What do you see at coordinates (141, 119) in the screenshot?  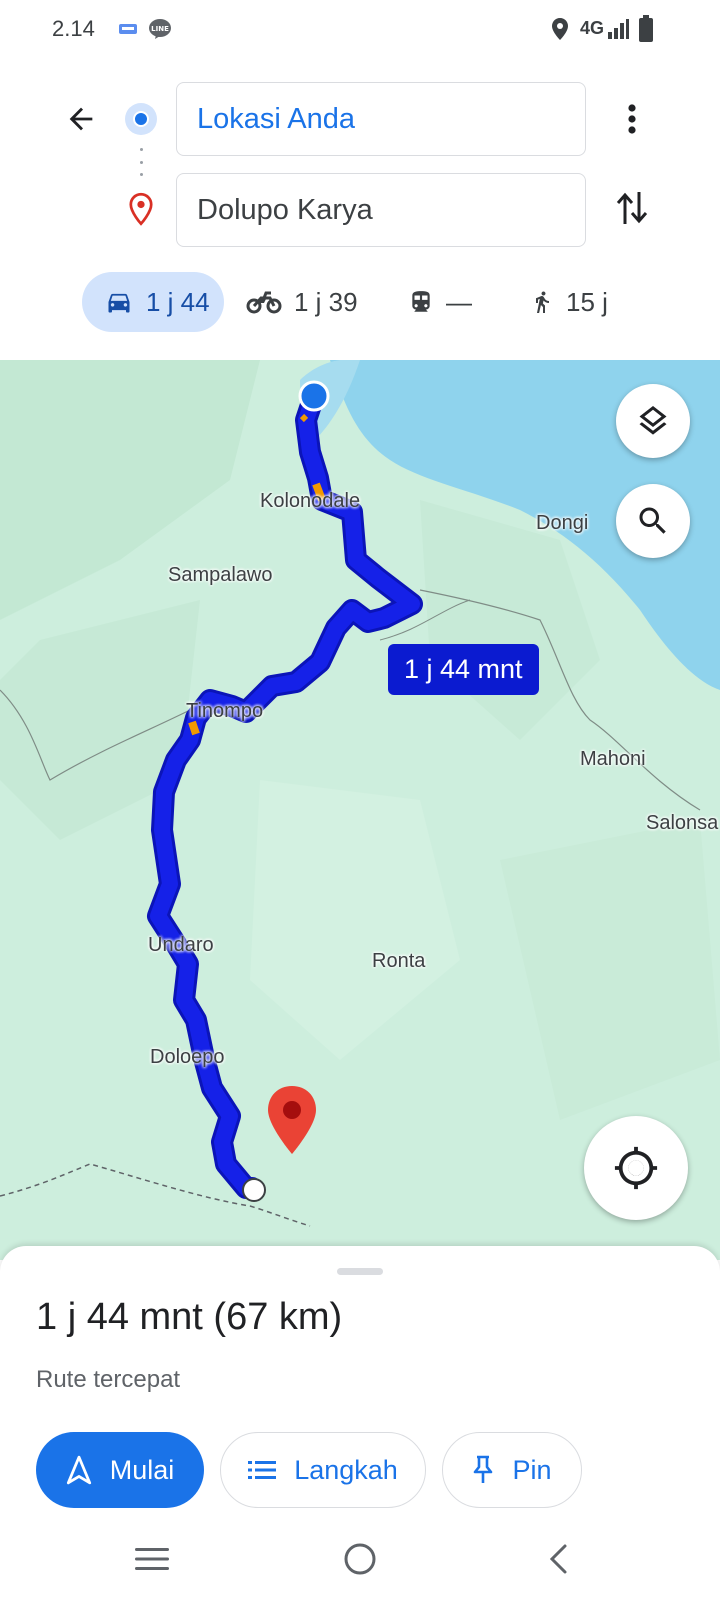 I see `origin-dot-icon` at bounding box center [141, 119].